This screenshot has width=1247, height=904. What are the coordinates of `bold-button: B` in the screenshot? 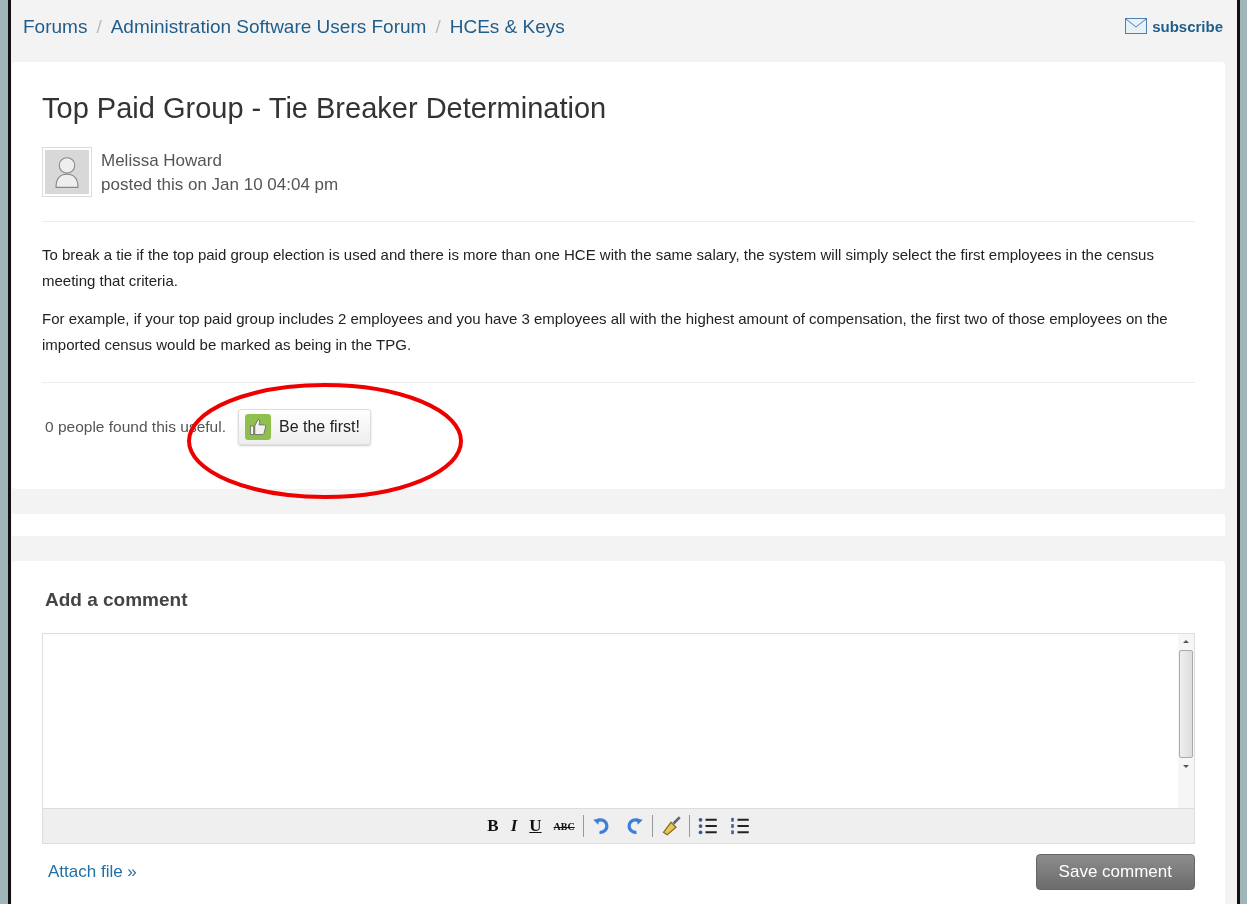 It's located at (493, 826).